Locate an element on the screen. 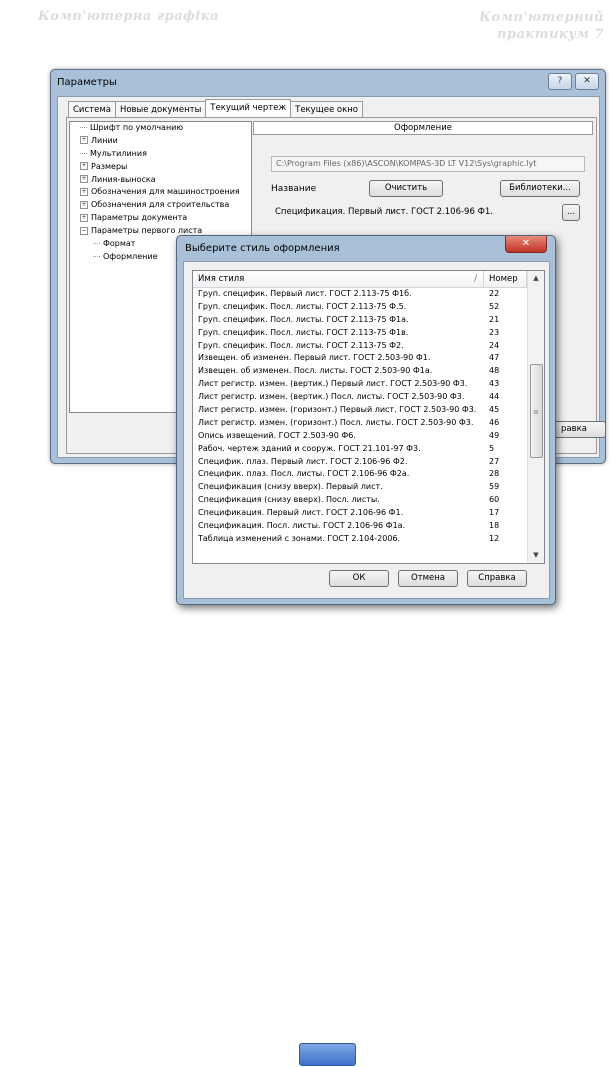 The image size is (616, 1067). style-number-cell: 52 is located at coordinates (494, 306).